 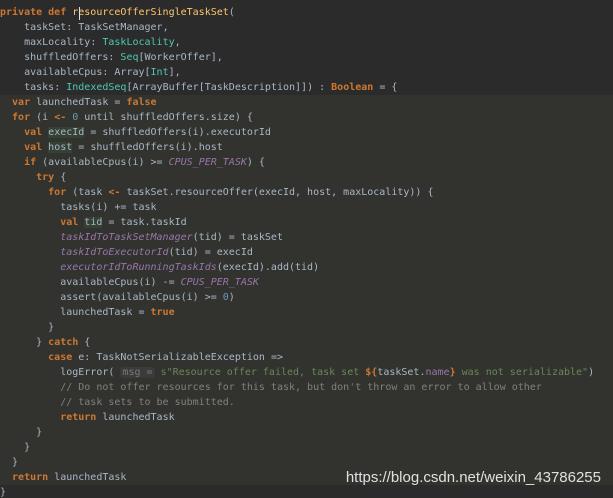 What do you see at coordinates (84, 252) in the screenshot?
I see `code-token: taskIdToExecutorId` at bounding box center [84, 252].